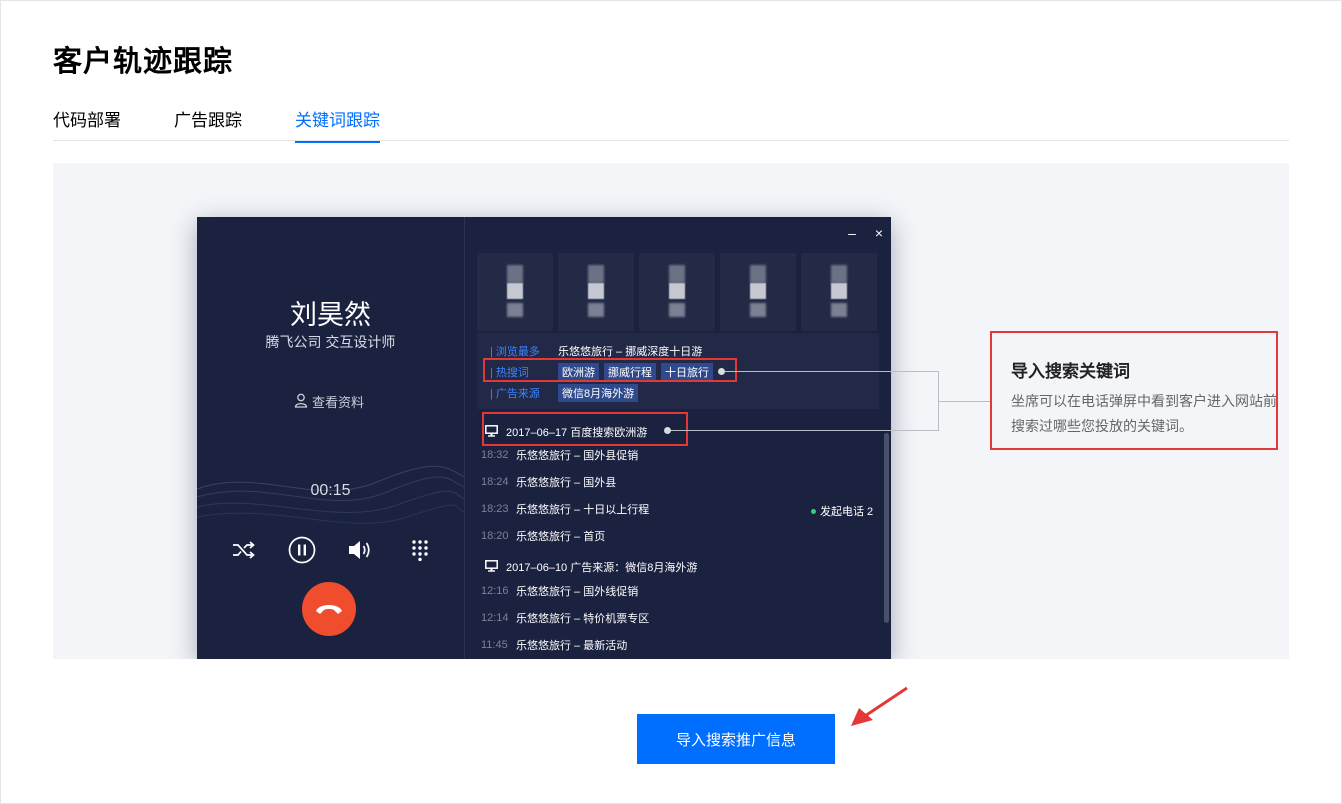 The height and width of the screenshot is (804, 1342). What do you see at coordinates (515, 394) in the screenshot?
I see `ad-source-label: | 广告来源` at bounding box center [515, 394].